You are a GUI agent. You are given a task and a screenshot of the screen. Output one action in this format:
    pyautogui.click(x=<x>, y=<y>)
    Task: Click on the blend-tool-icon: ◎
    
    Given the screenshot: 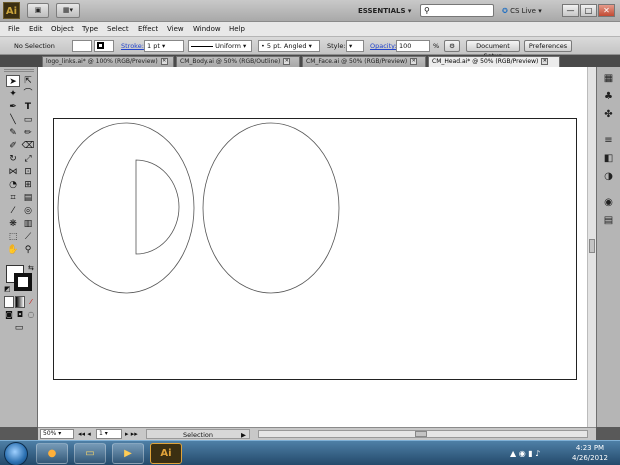 What is the action you would take?
    pyautogui.click(x=28, y=211)
    